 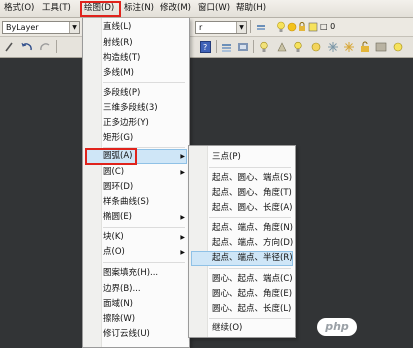 I want to click on arc-item-start-end-angle: 起点、端点、角度(N), so click(x=252, y=228).